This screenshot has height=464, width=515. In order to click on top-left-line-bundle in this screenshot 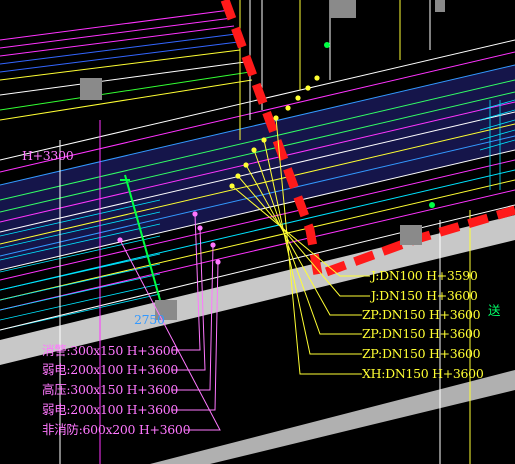, I will do `click(126, 65)`.